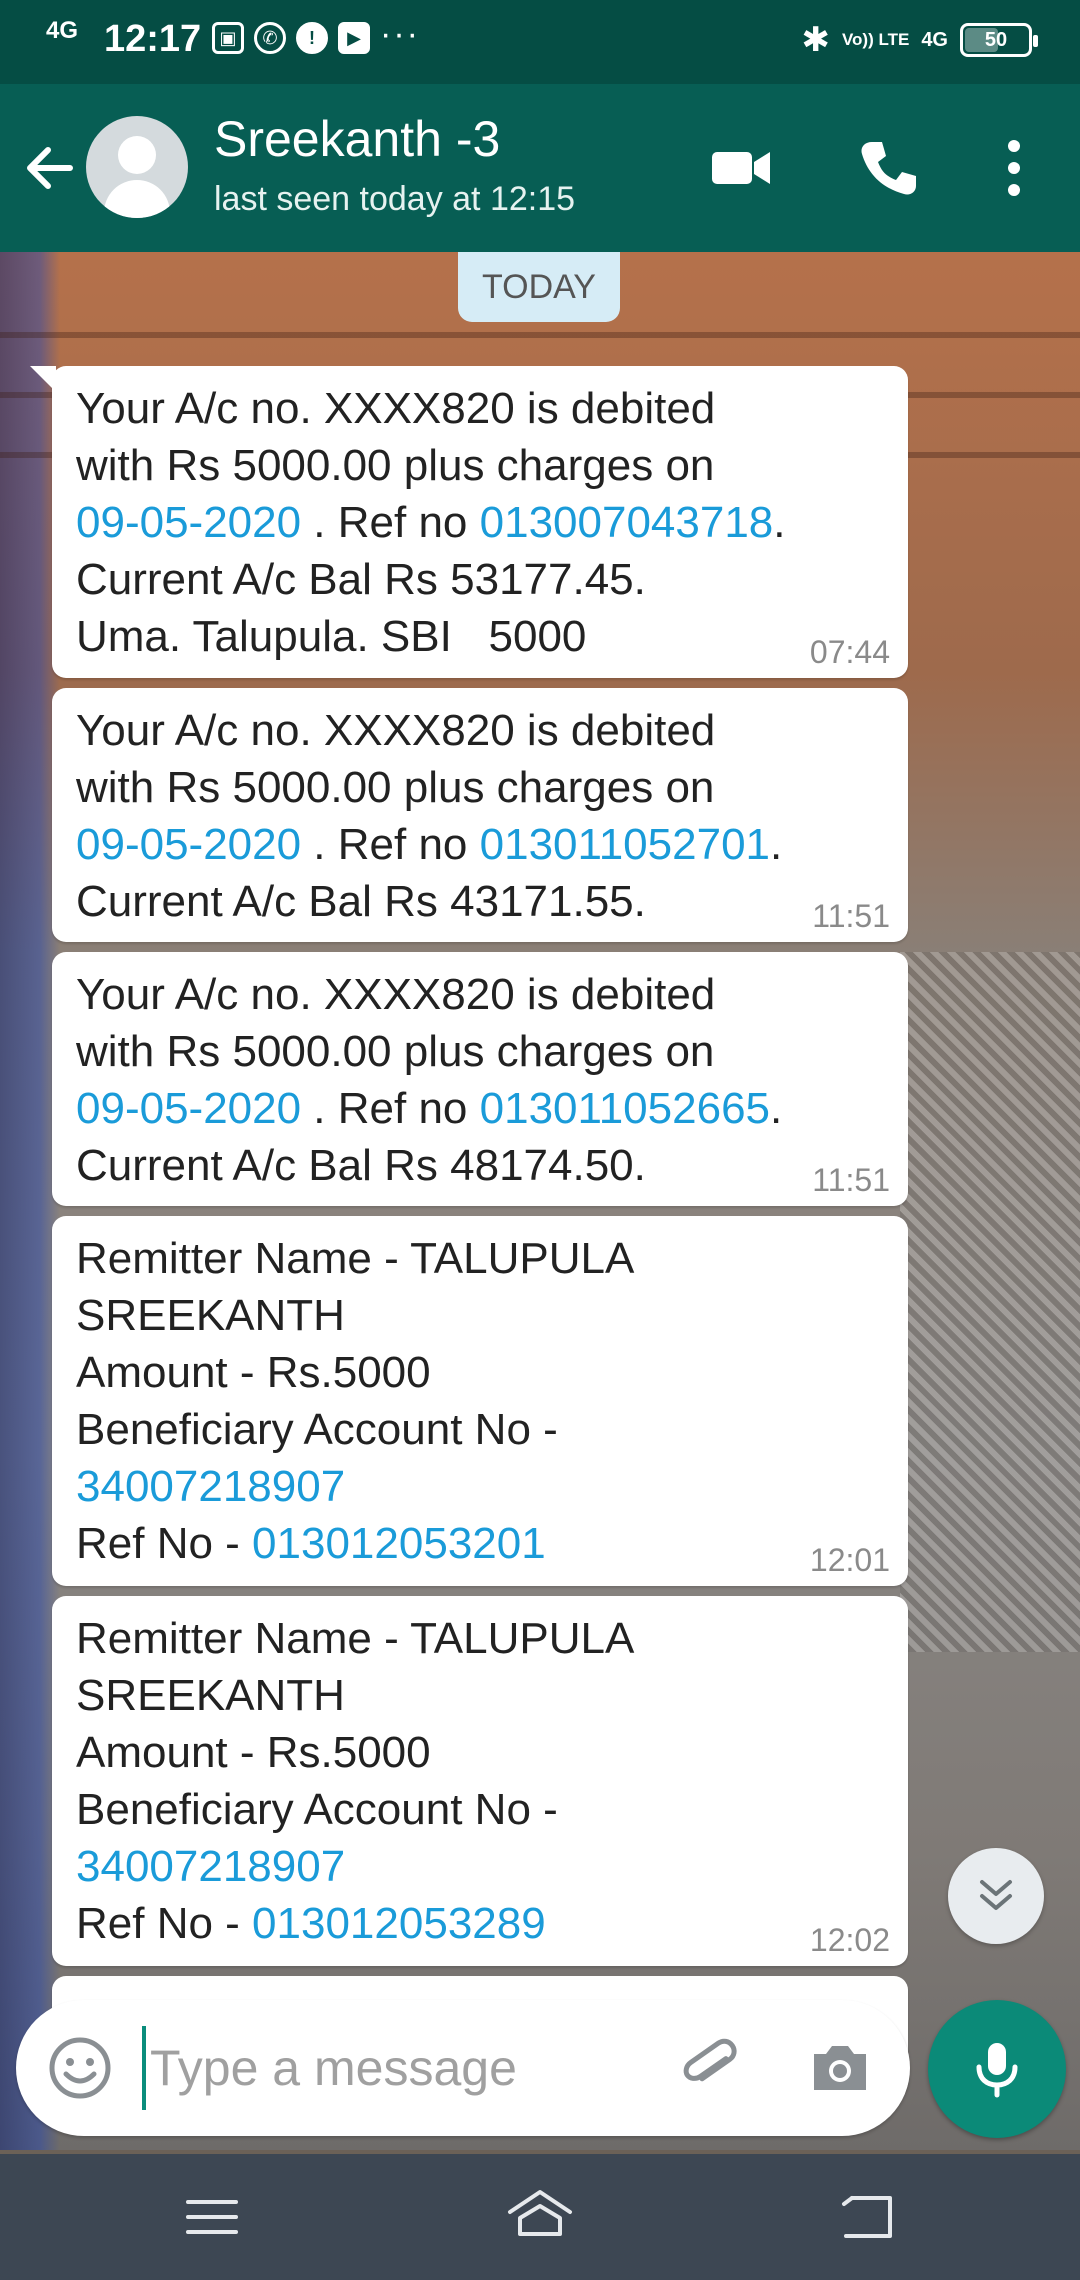 This screenshot has height=2280, width=1080. Describe the element at coordinates (996, 39) in the screenshot. I see `battery-level: 50` at that location.